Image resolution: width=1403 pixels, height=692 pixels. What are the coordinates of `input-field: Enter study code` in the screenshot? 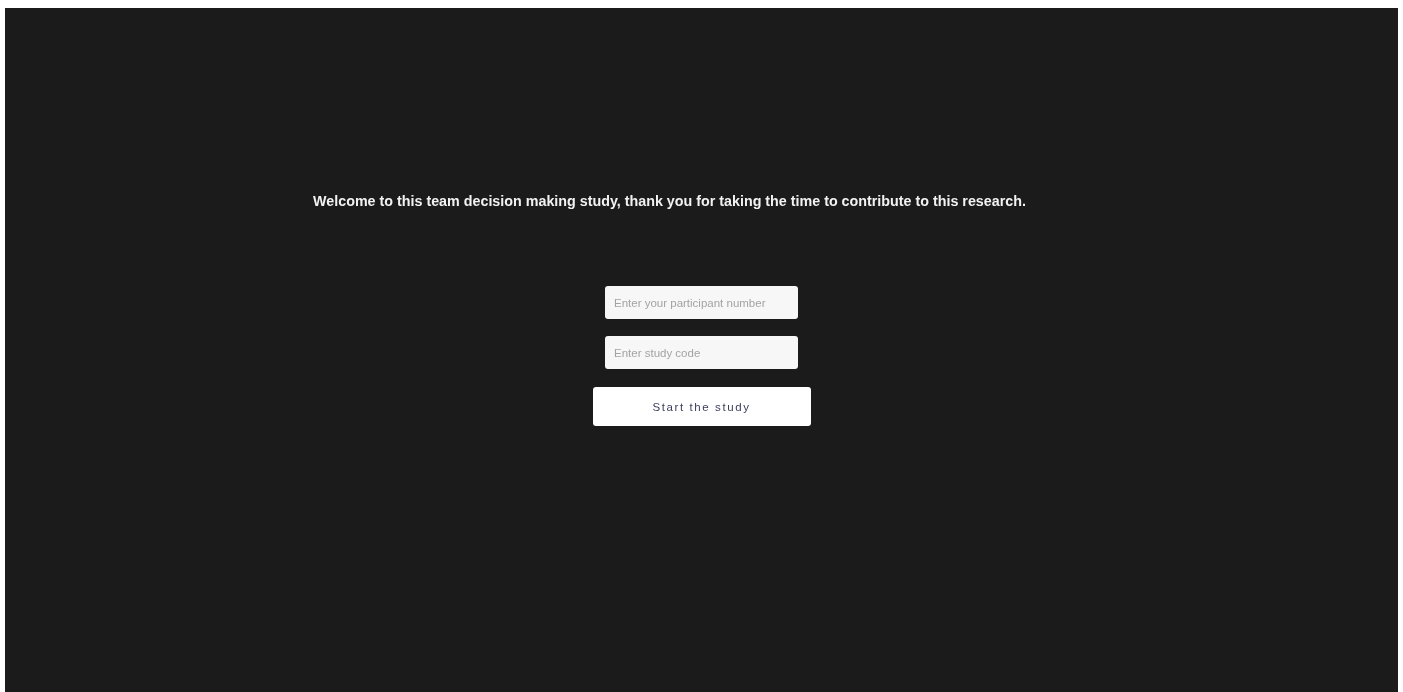 It's located at (701, 352).